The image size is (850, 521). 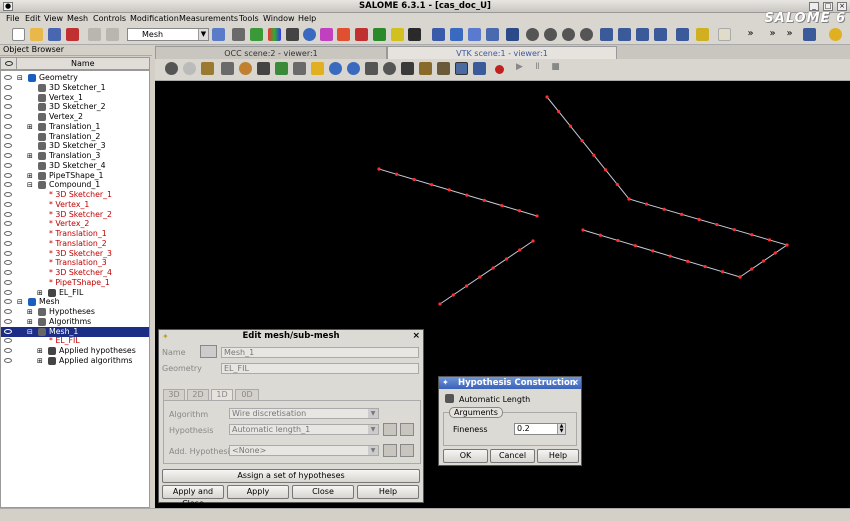 What do you see at coordinates (77, 18) in the screenshot?
I see `menu-mesh: Mesh` at bounding box center [77, 18].